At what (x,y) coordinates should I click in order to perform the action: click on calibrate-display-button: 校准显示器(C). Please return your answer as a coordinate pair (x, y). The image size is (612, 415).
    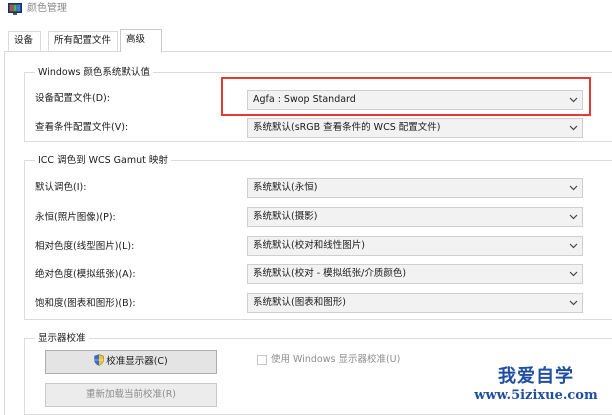
    Looking at the image, I should click on (131, 362).